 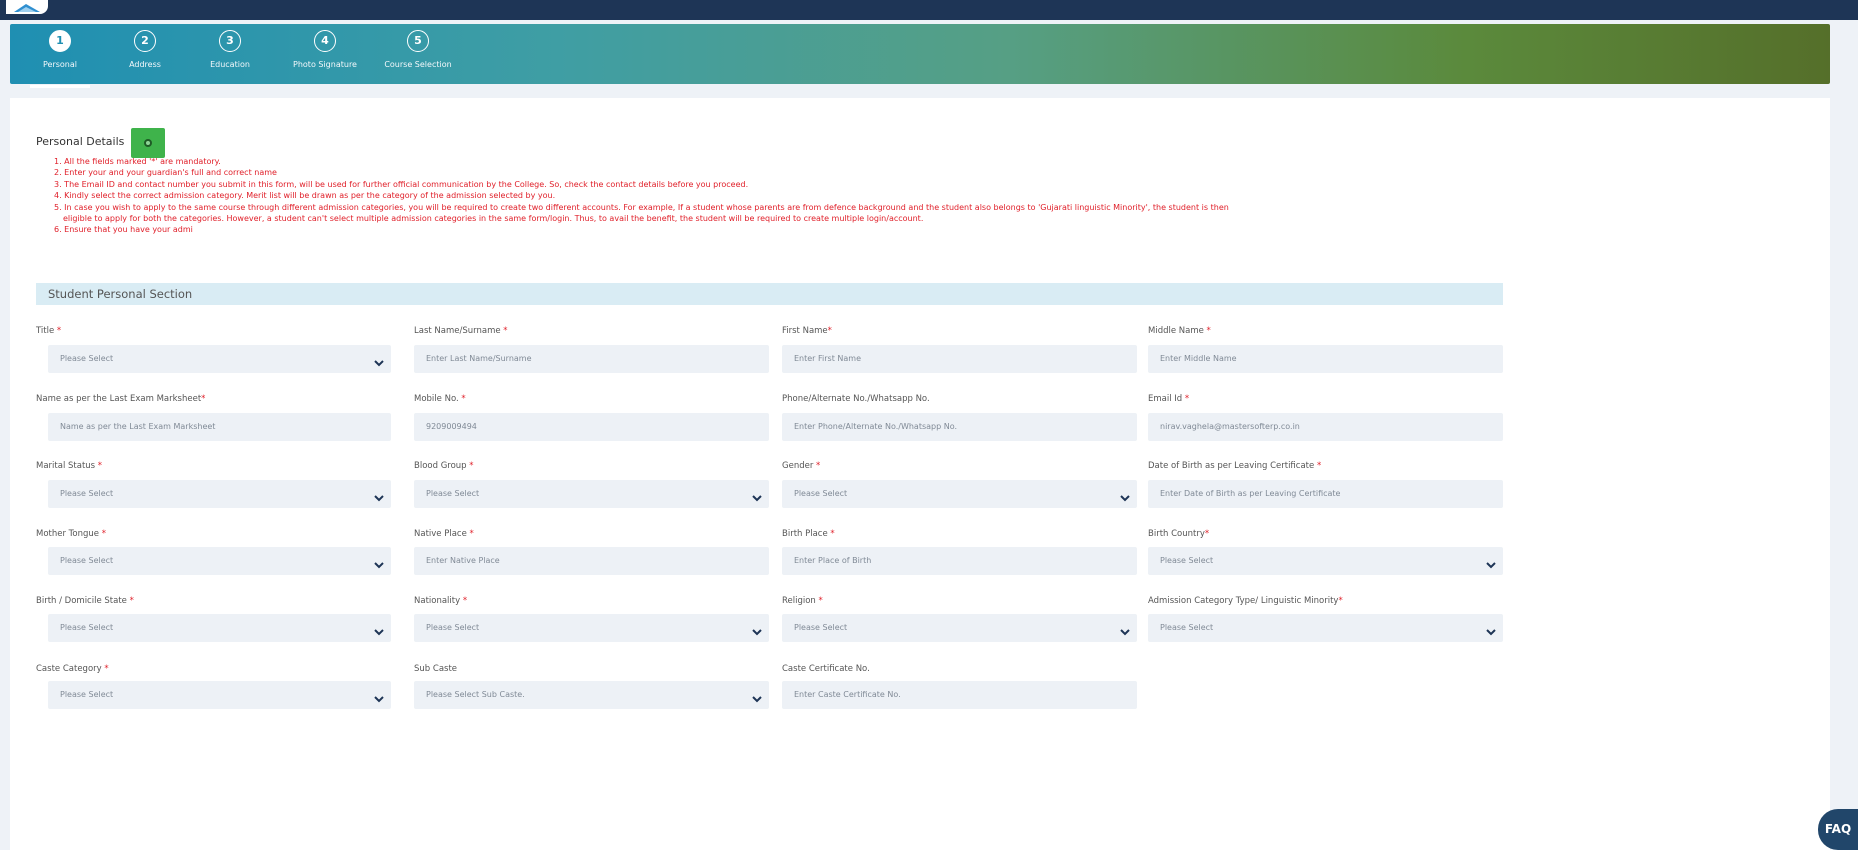 What do you see at coordinates (808, 534) in the screenshot?
I see `field-label: Birth Place *` at bounding box center [808, 534].